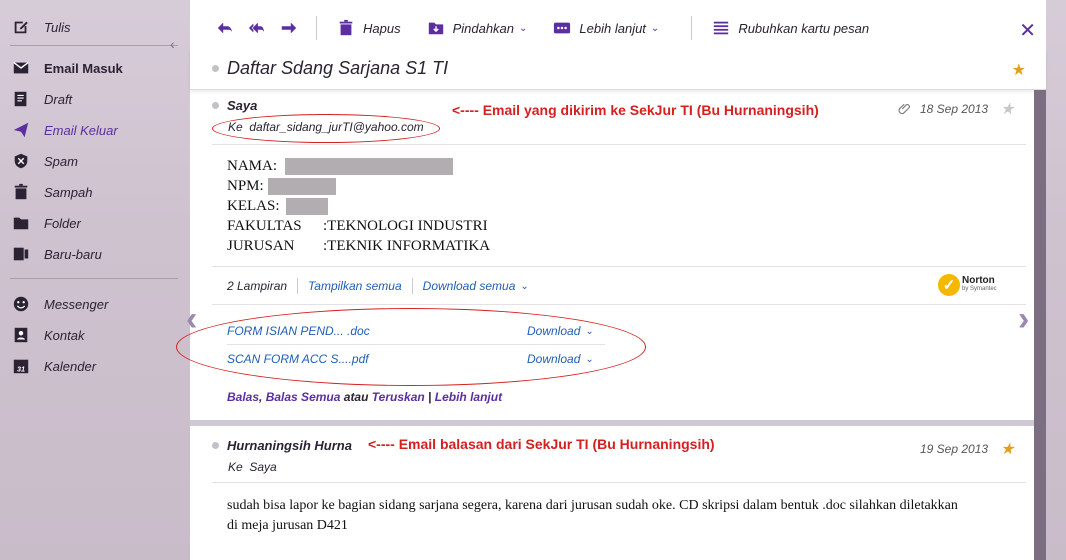 This screenshot has height=560, width=1066. What do you see at coordinates (407, 225) in the screenshot?
I see `field-value: TEKNOLOGI INDUSTRI` at bounding box center [407, 225].